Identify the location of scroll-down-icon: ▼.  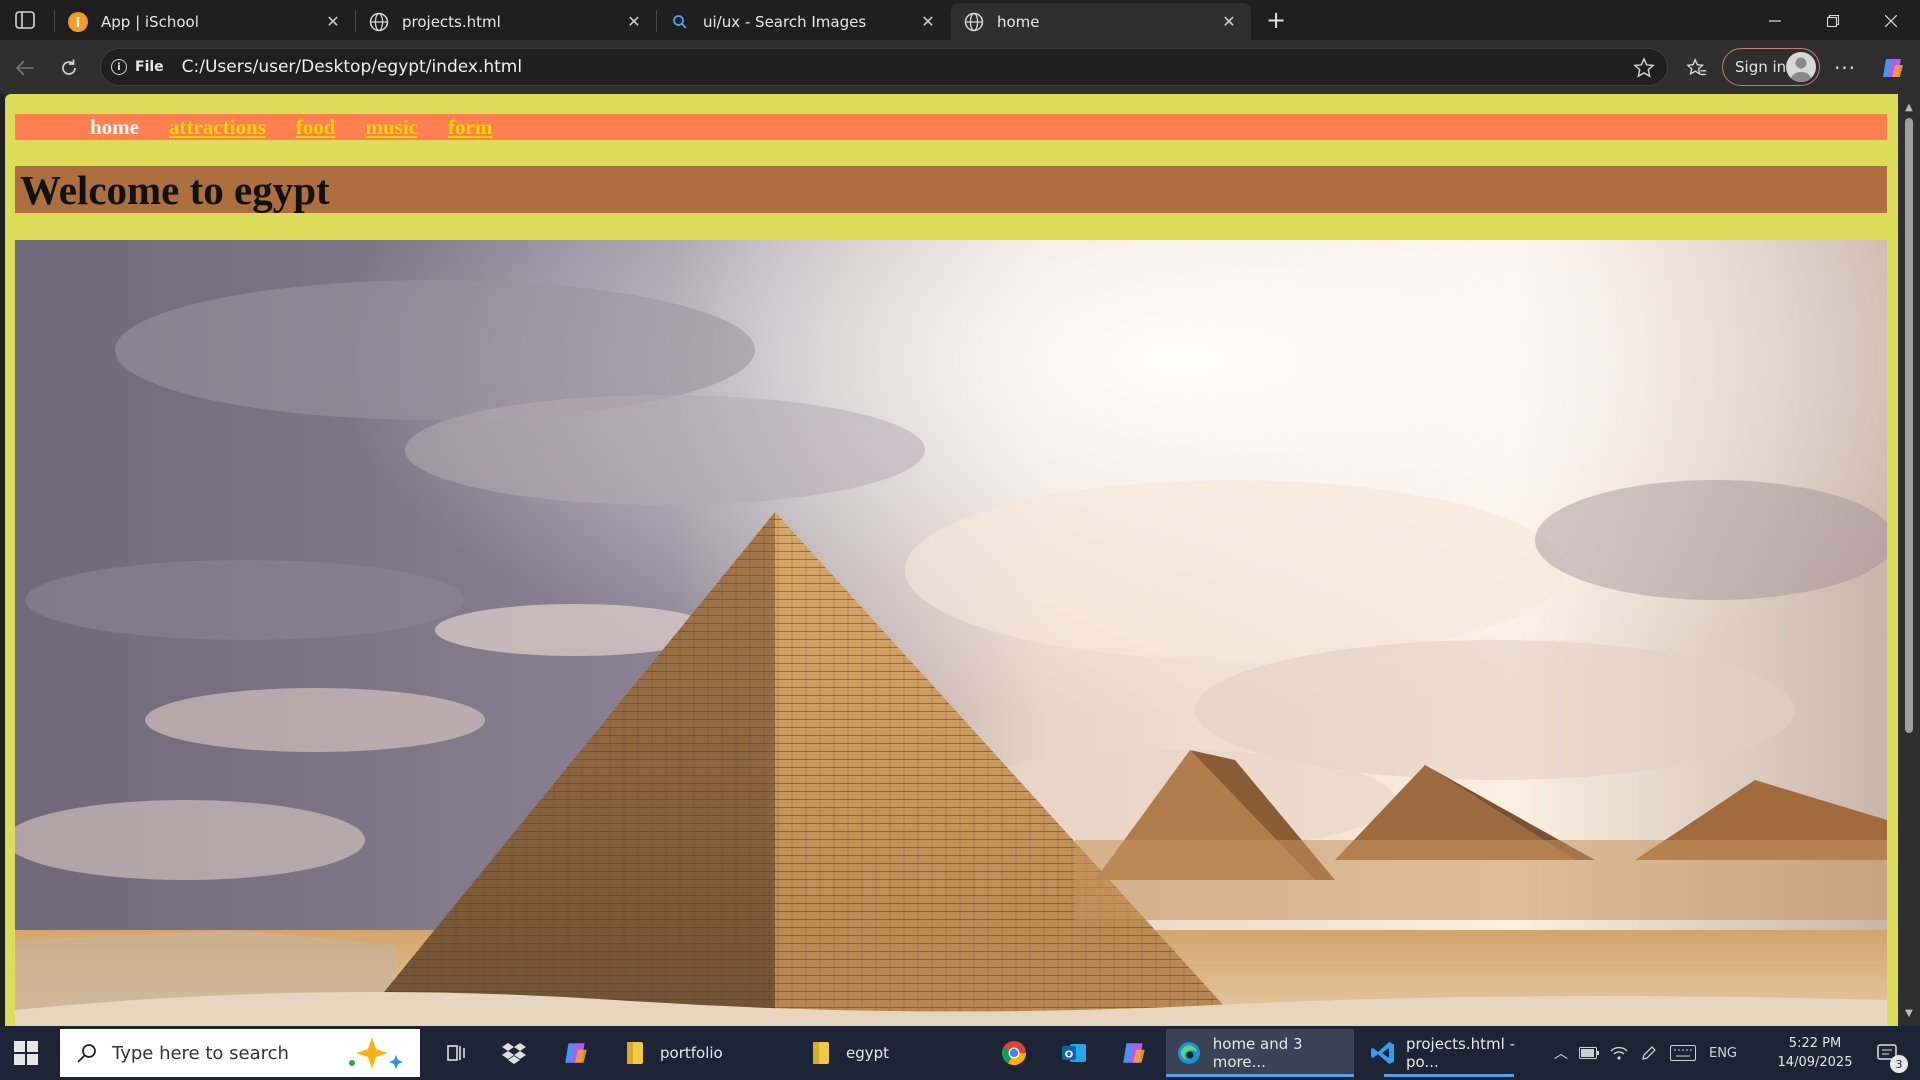
(1909, 1013).